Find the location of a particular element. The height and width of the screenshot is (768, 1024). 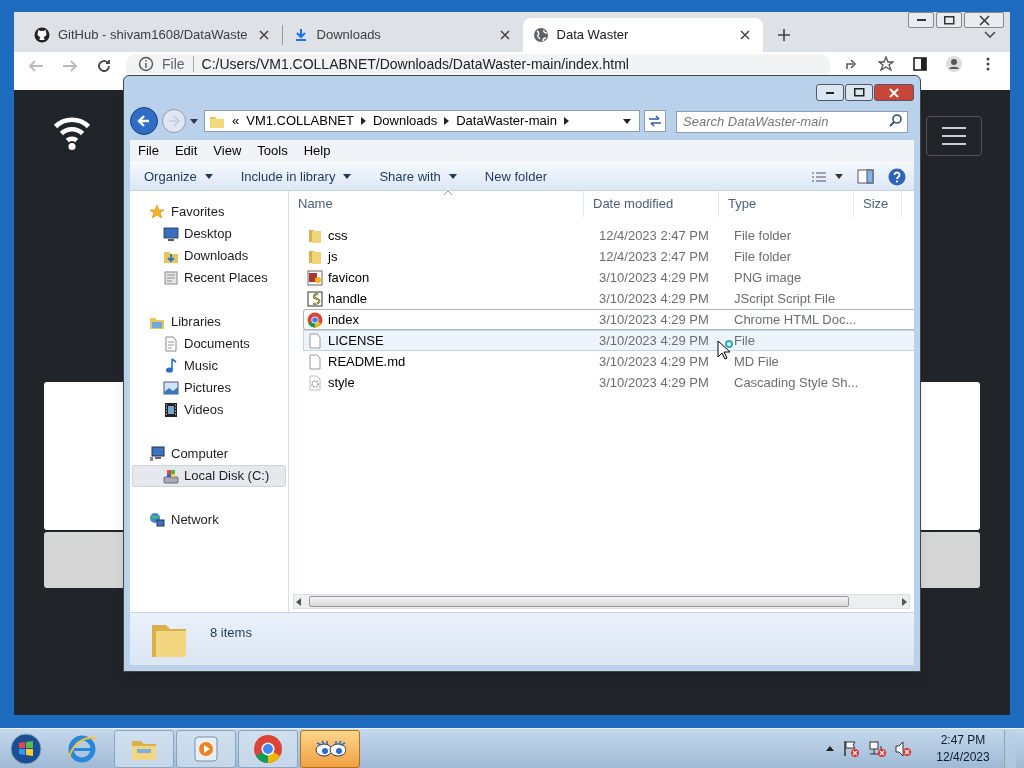

tab-title: Downloads is located at coordinates (349, 35).